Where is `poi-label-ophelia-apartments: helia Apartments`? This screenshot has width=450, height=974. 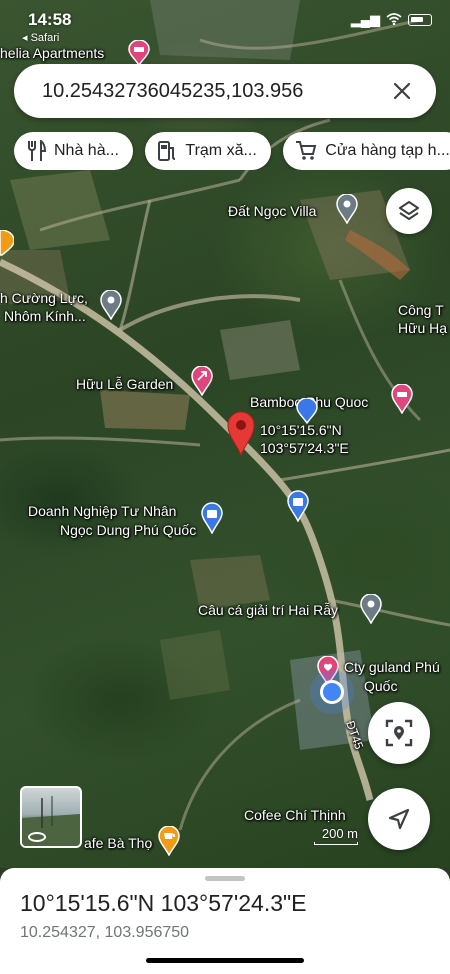
poi-label-ophelia-apartments: helia Apartments is located at coordinates (52, 53).